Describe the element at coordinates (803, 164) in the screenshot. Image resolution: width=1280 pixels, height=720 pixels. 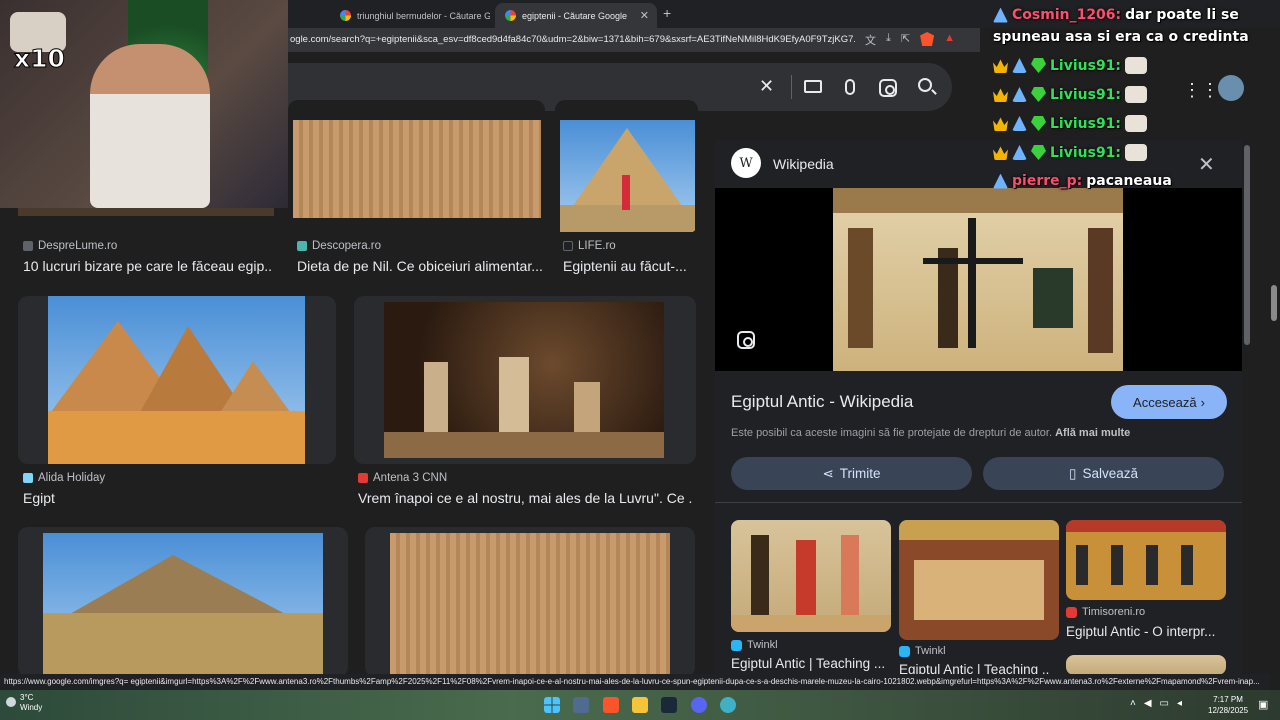
I see `panel-site-name: Wikipedia` at that location.